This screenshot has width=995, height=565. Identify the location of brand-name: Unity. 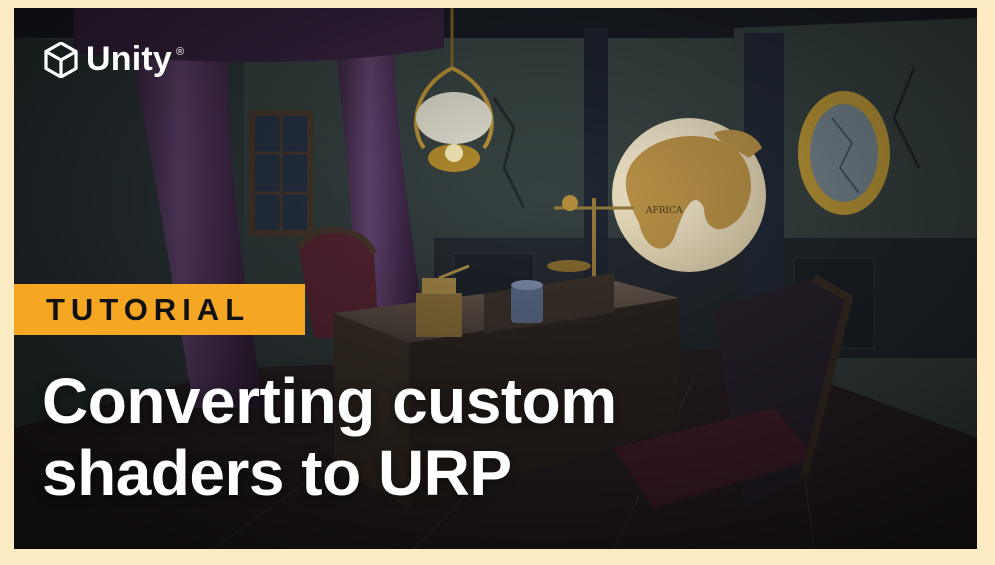
(129, 59).